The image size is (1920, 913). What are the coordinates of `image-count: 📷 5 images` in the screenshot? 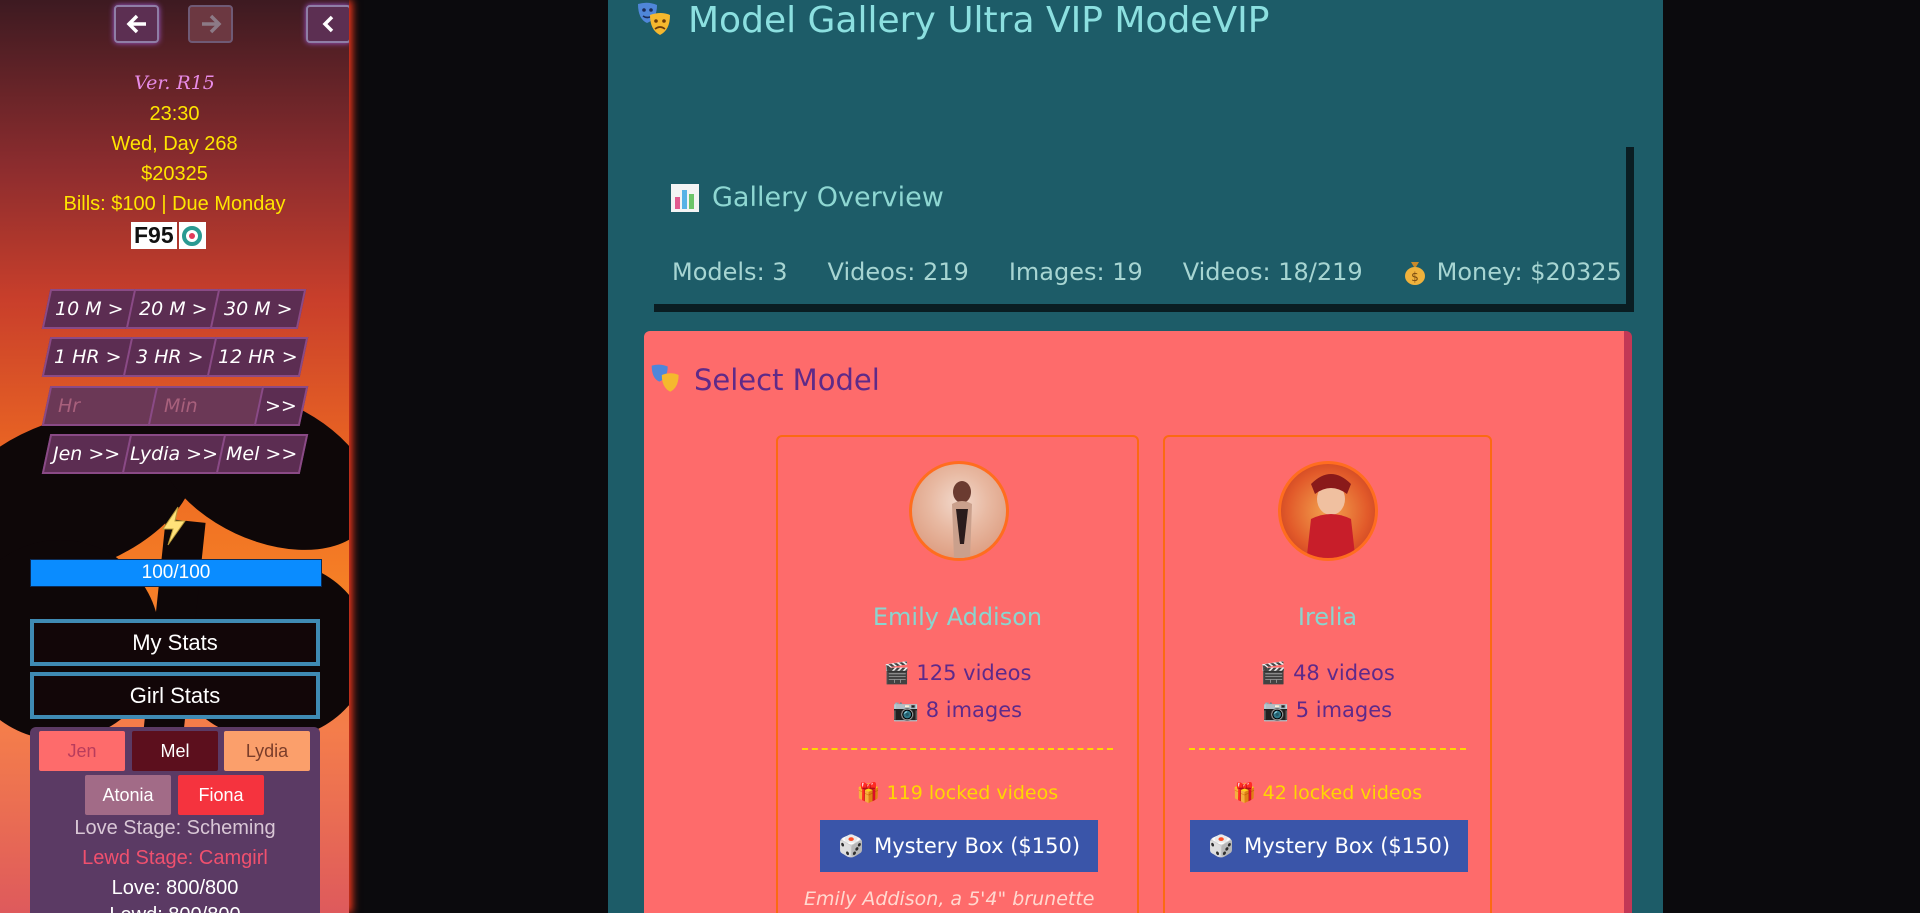 It's located at (1327, 710).